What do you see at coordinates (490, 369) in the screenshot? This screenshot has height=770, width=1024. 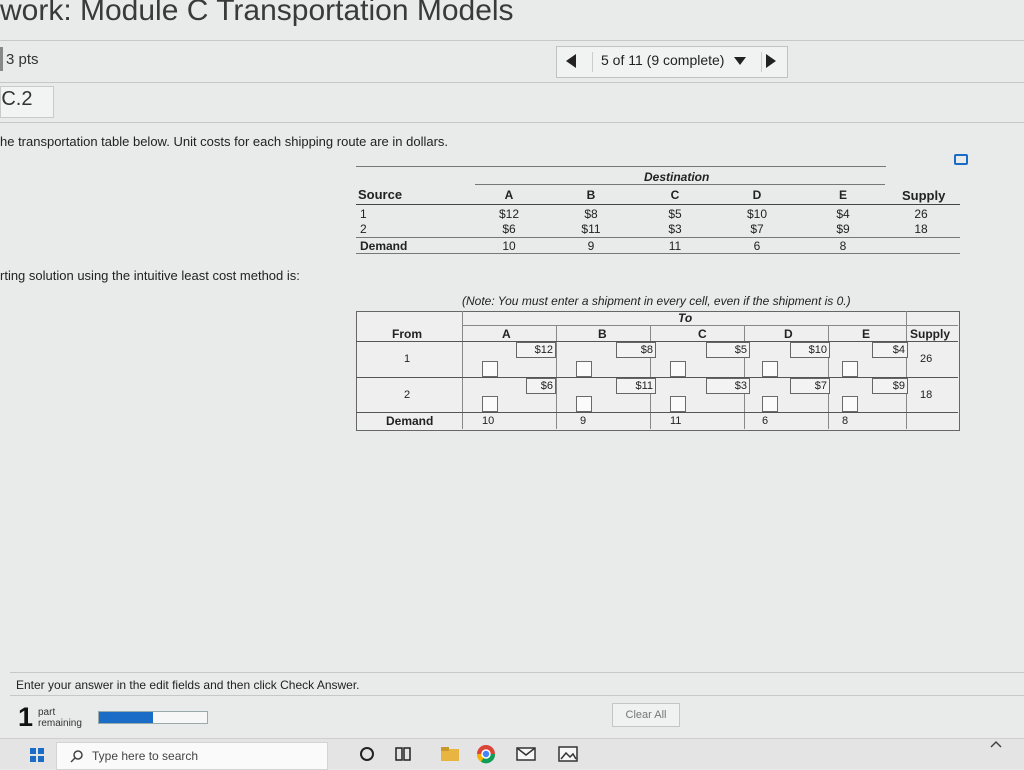 I see `shipment-input-1-a` at bounding box center [490, 369].